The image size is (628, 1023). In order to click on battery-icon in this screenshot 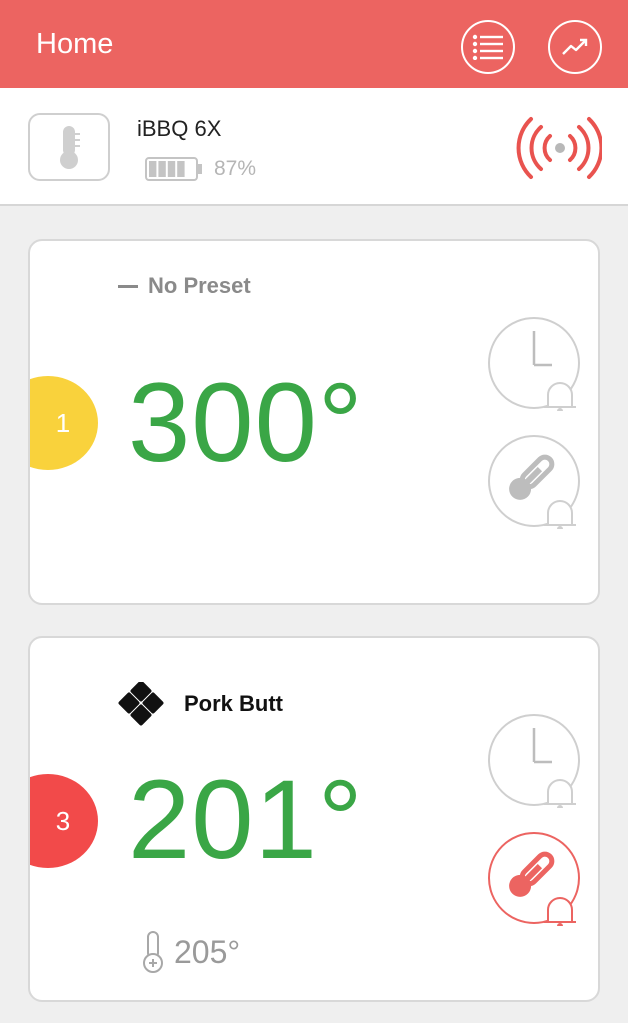, I will do `click(174, 171)`.